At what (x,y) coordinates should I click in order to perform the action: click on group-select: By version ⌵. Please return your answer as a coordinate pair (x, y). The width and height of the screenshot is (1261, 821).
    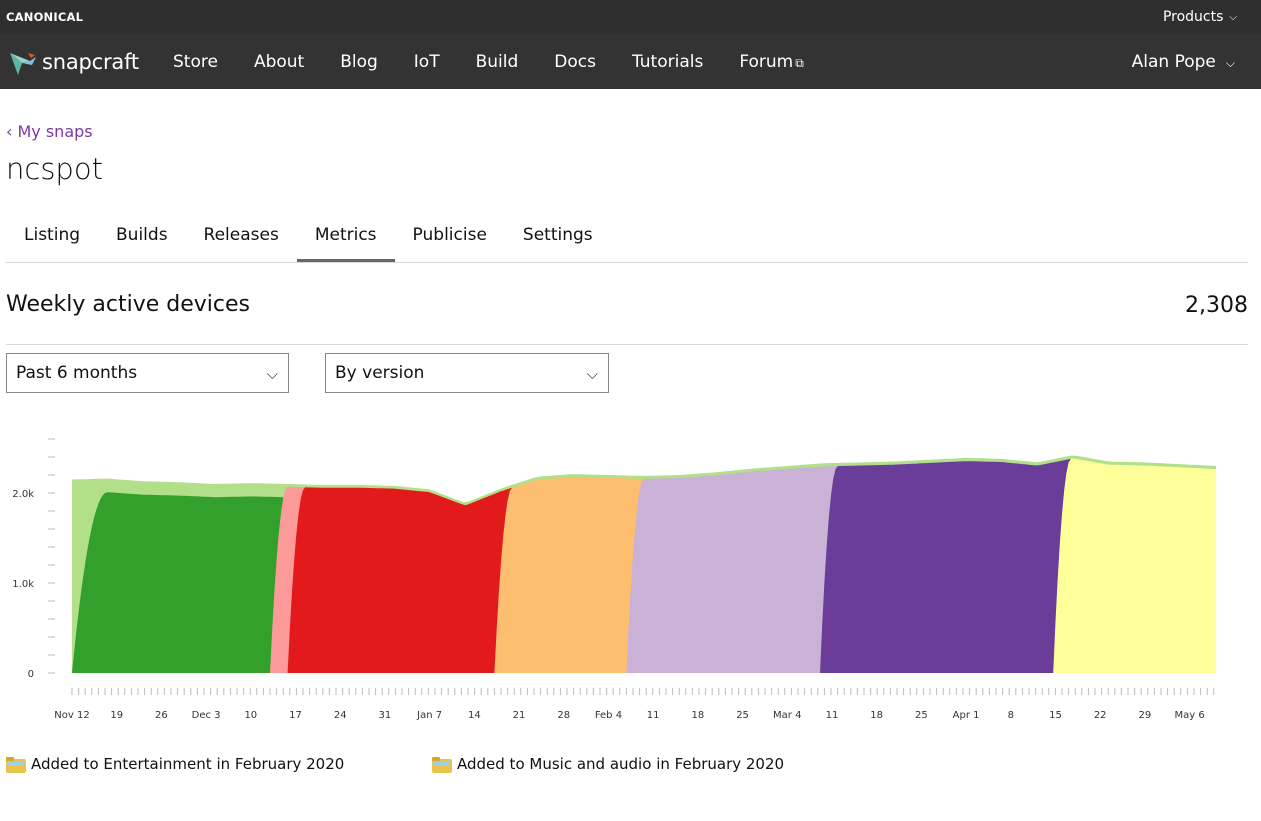
    Looking at the image, I should click on (467, 373).